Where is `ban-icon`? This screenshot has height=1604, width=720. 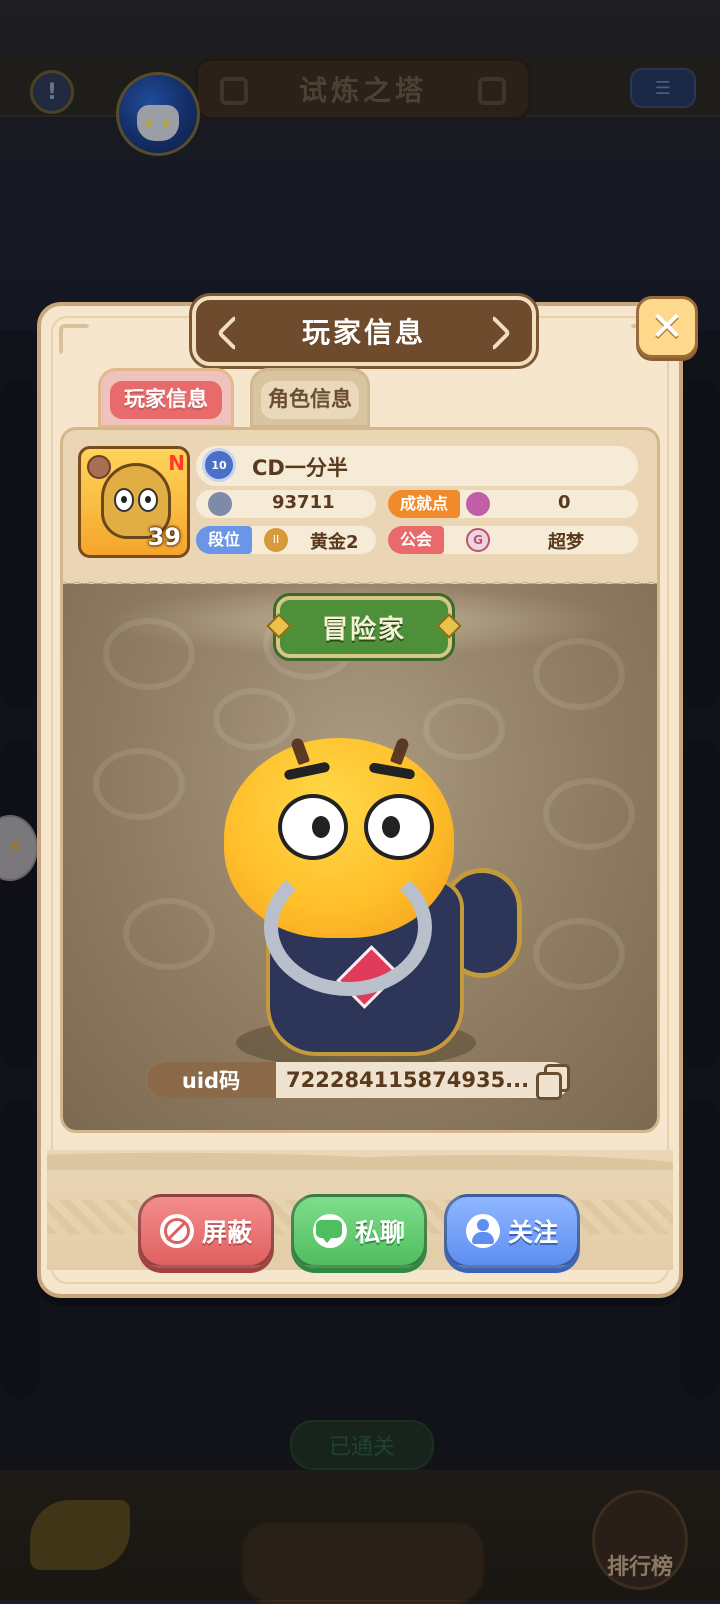 ban-icon is located at coordinates (176, 1231).